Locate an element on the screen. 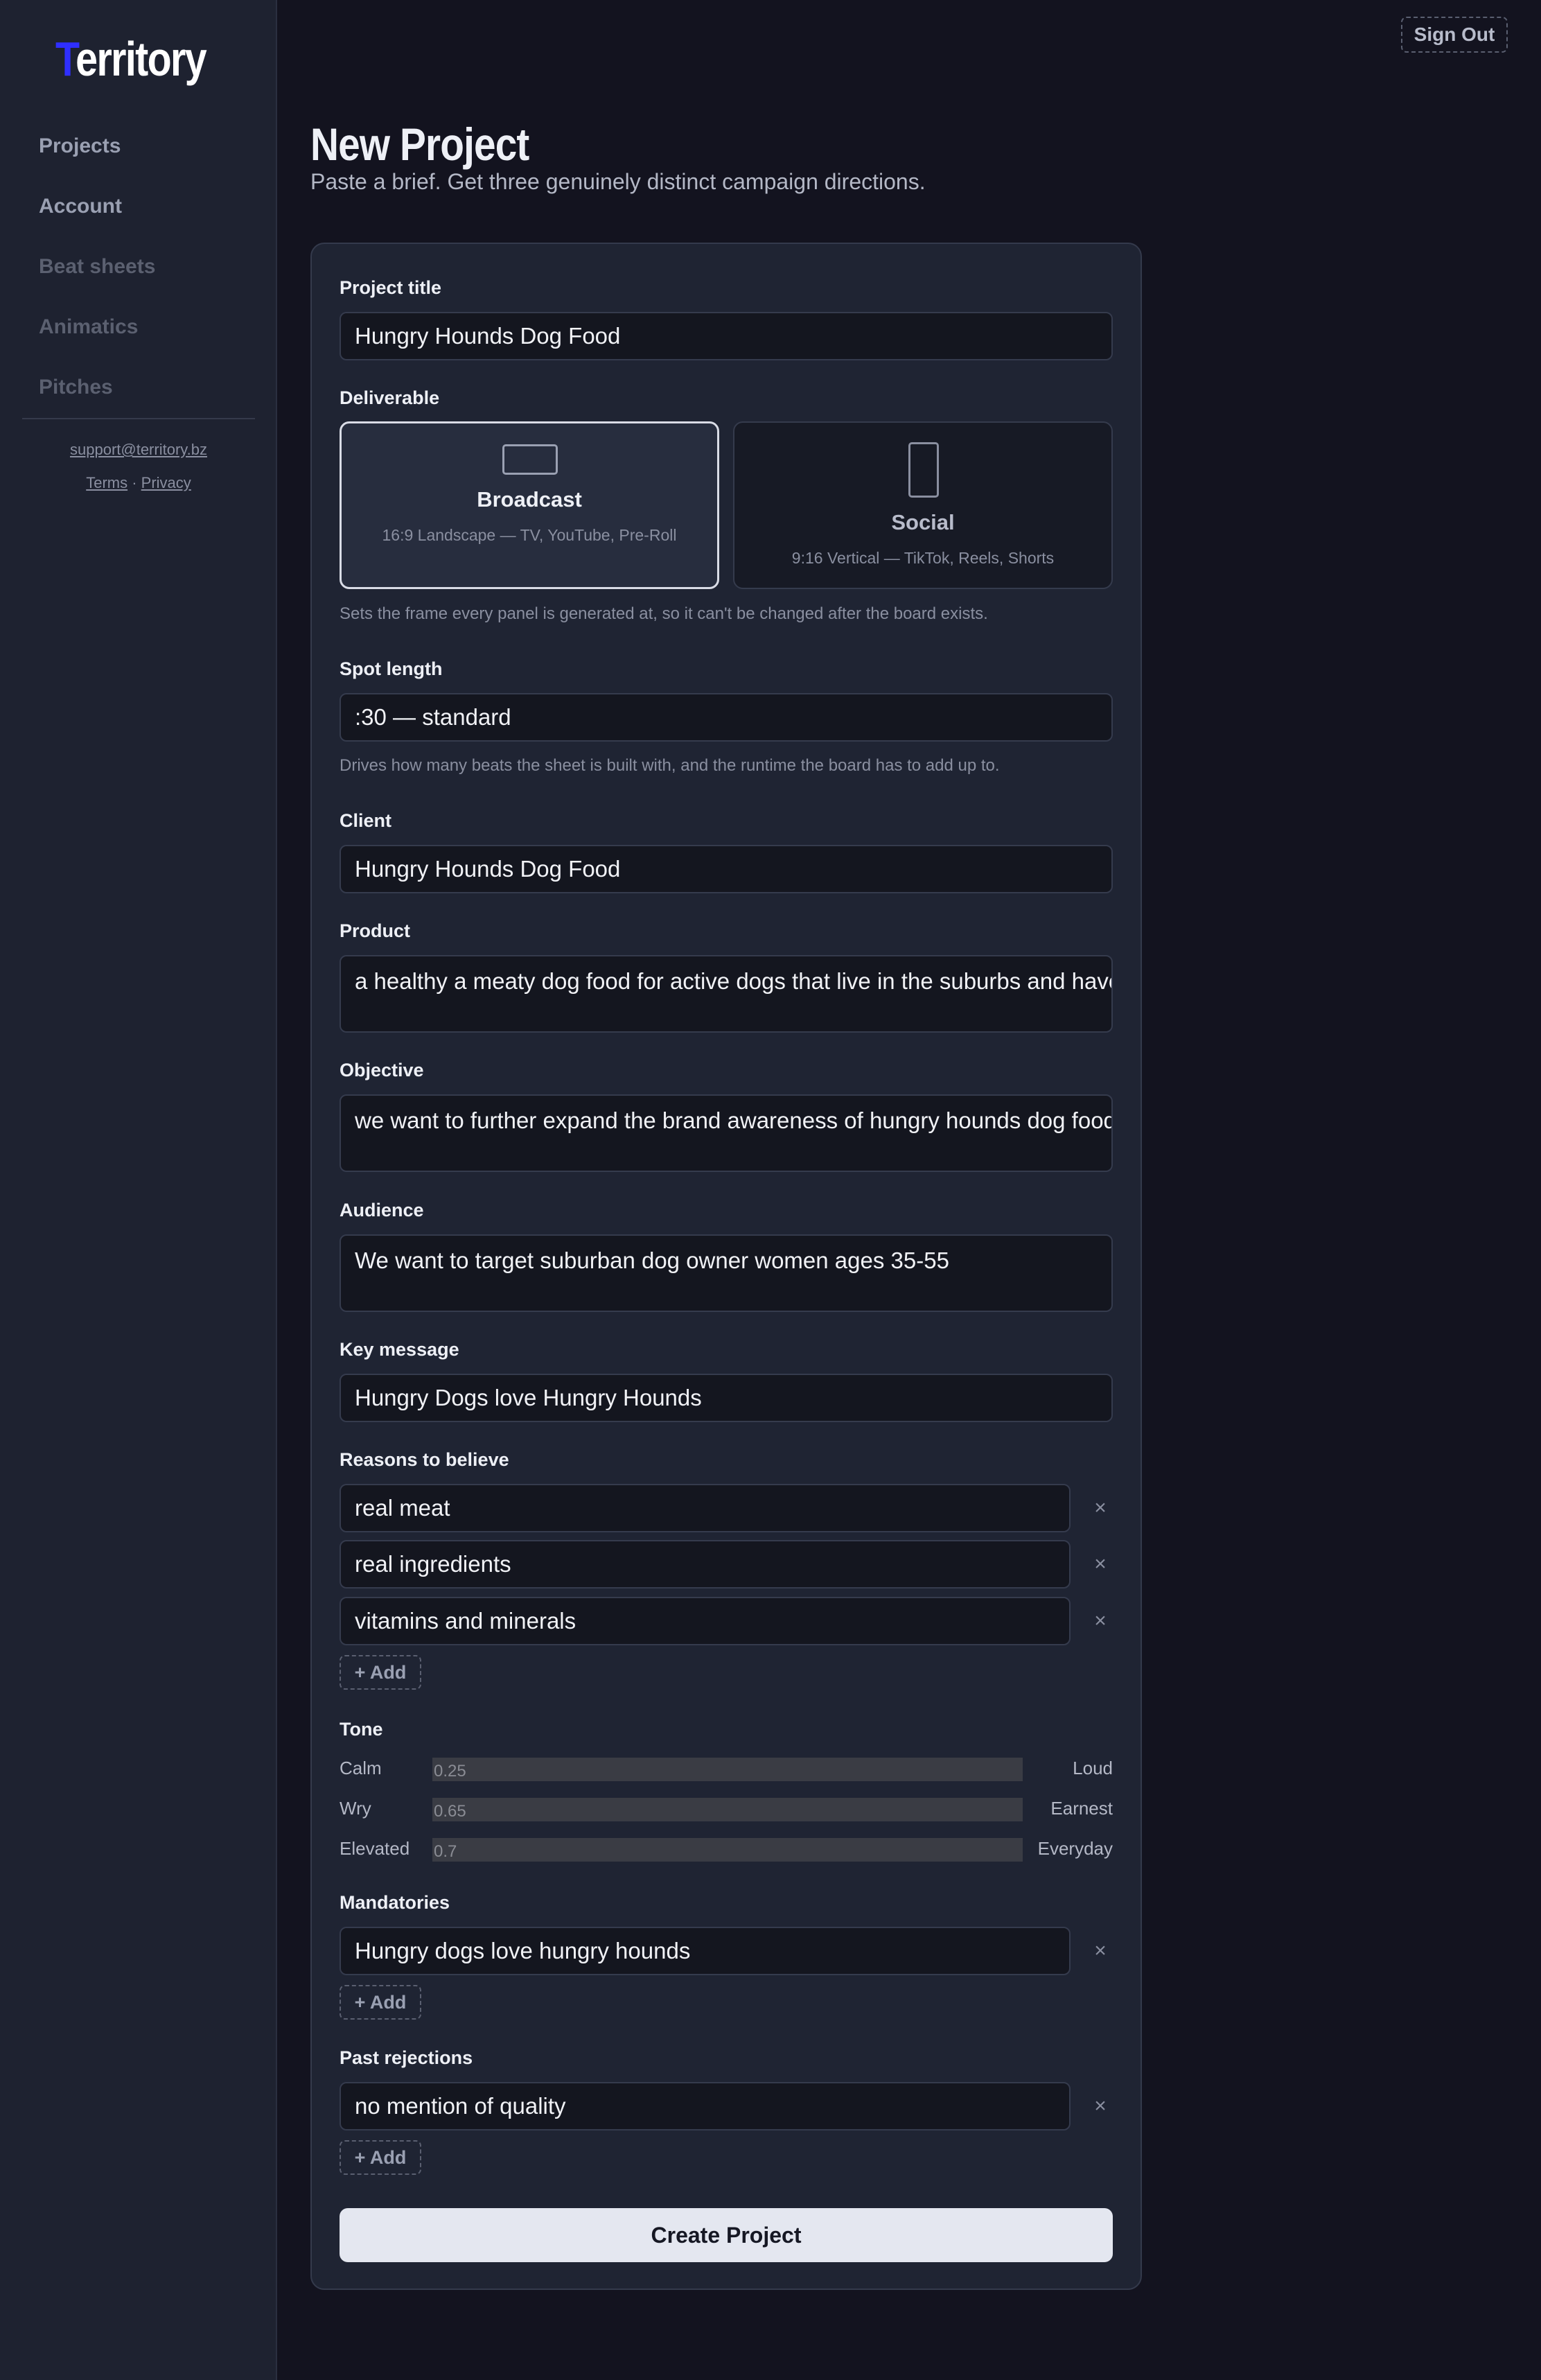  sidebar-item-animatics: Animatics is located at coordinates (97, 339).